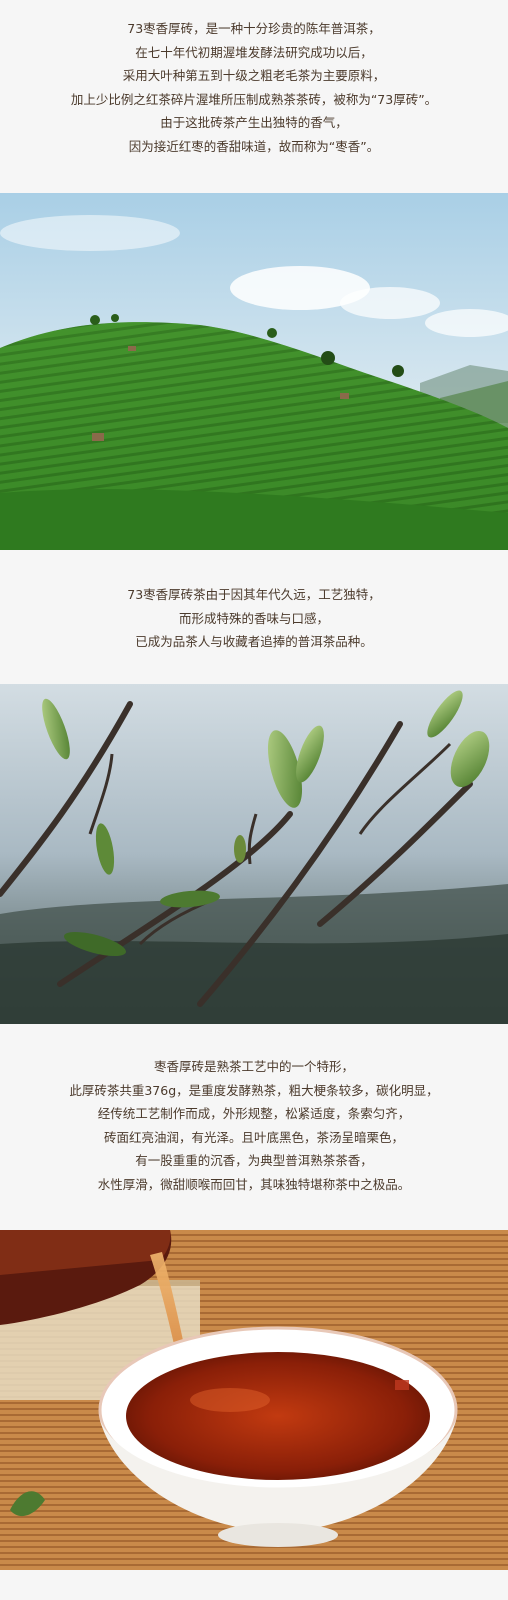 Image resolution: width=508 pixels, height=1600 pixels. Describe the element at coordinates (254, 99) in the screenshot. I see `intro-line: 加上少比例之红茶碎片渥堆所压制成熟茶茶砖，被称为“73厚砖”。` at that location.